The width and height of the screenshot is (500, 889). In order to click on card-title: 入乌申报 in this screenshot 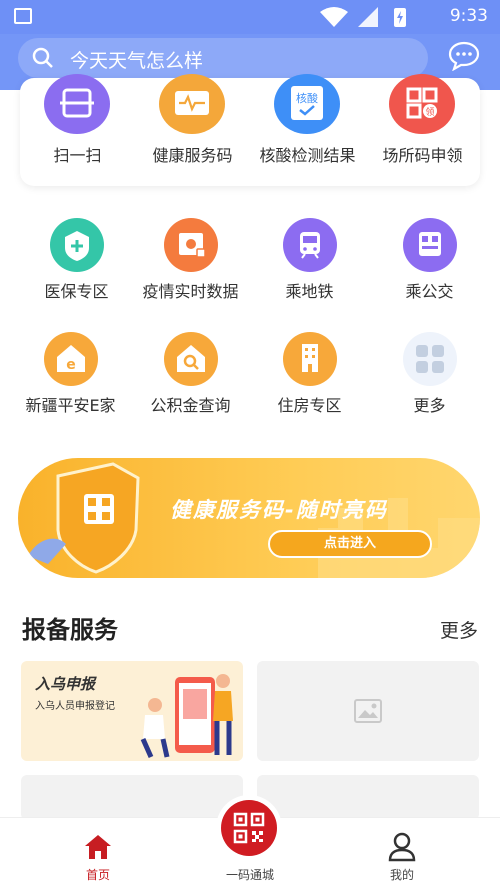, I will do `click(65, 684)`.